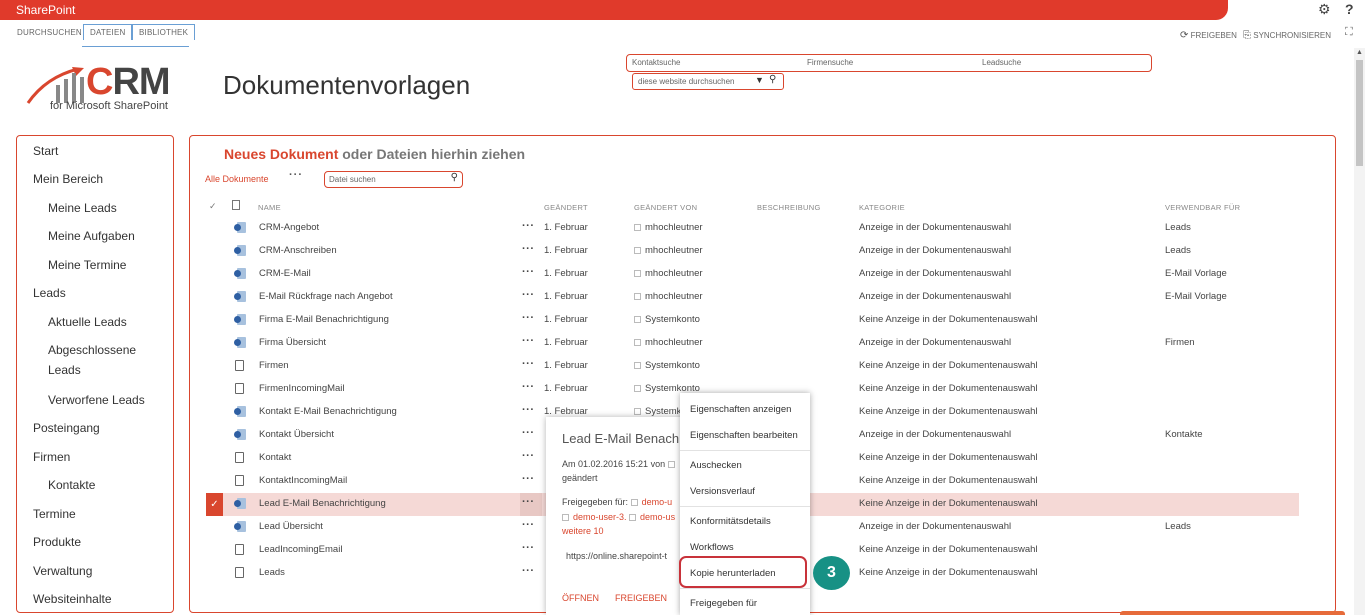 This screenshot has height=615, width=1365. What do you see at coordinates (1001, 62) in the screenshot?
I see `lead-search-field: Leadsuche` at bounding box center [1001, 62].